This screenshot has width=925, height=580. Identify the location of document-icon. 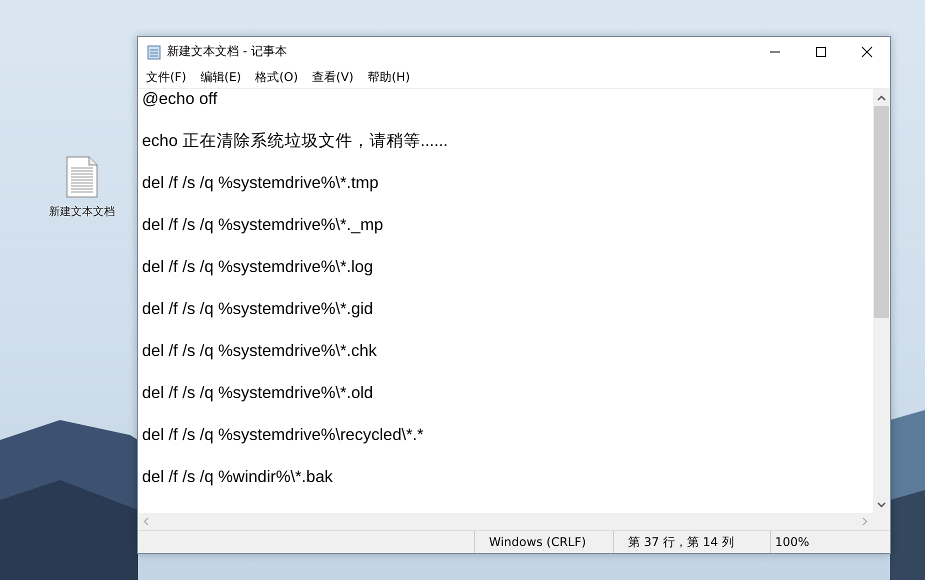
(82, 177).